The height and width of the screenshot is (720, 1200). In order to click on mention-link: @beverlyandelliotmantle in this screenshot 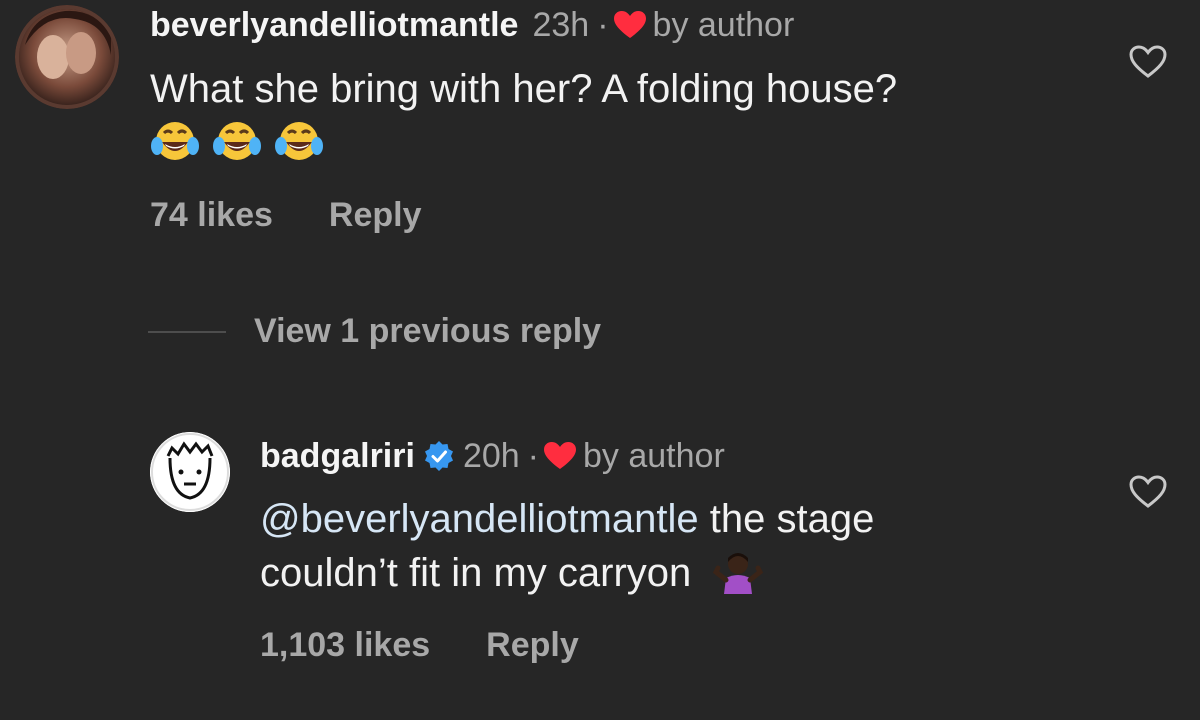, I will do `click(479, 519)`.